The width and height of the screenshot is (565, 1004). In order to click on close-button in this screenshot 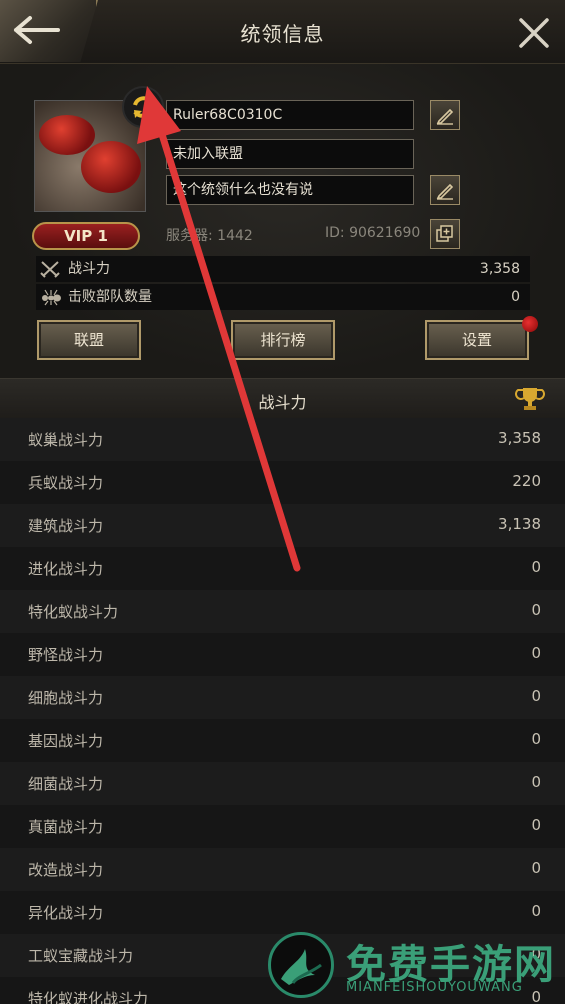, I will do `click(534, 33)`.